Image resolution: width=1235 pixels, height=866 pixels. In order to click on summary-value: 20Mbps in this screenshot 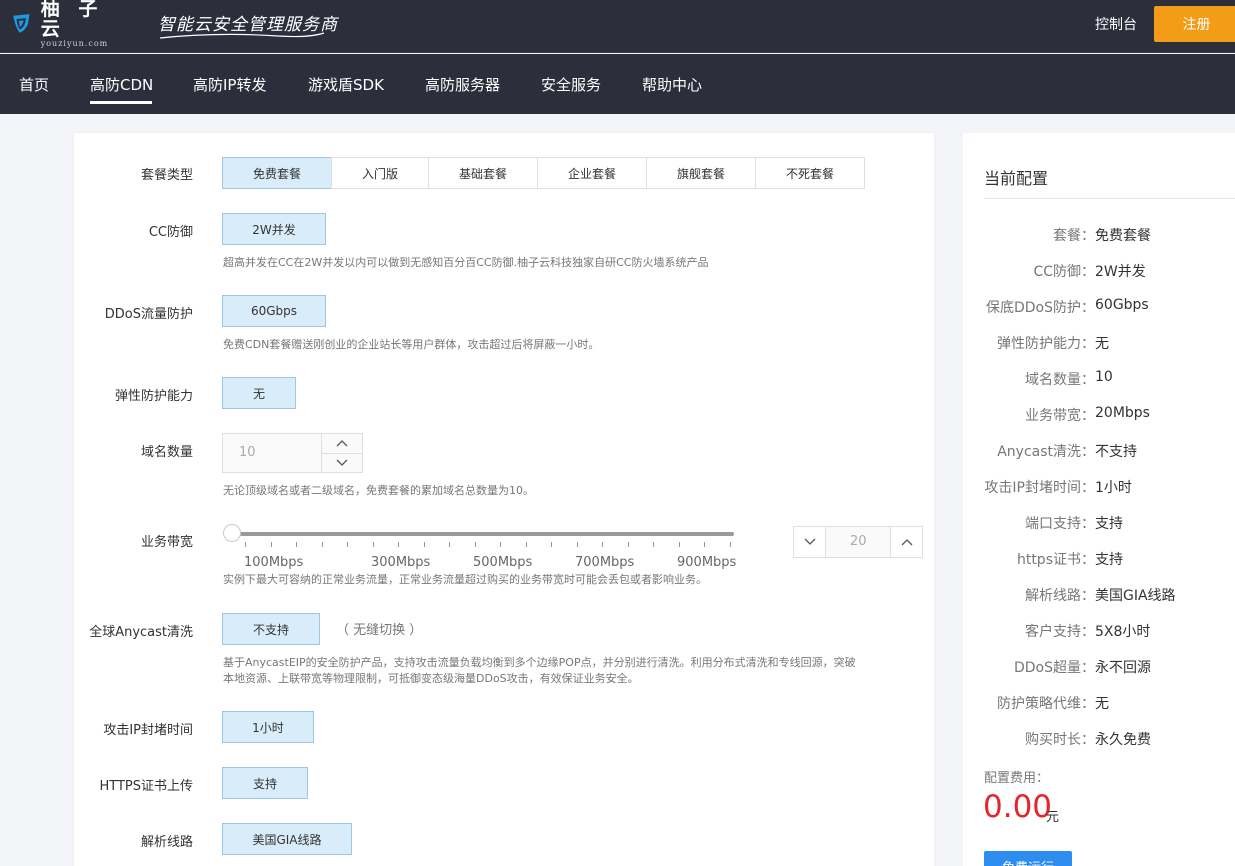, I will do `click(1122, 413)`.